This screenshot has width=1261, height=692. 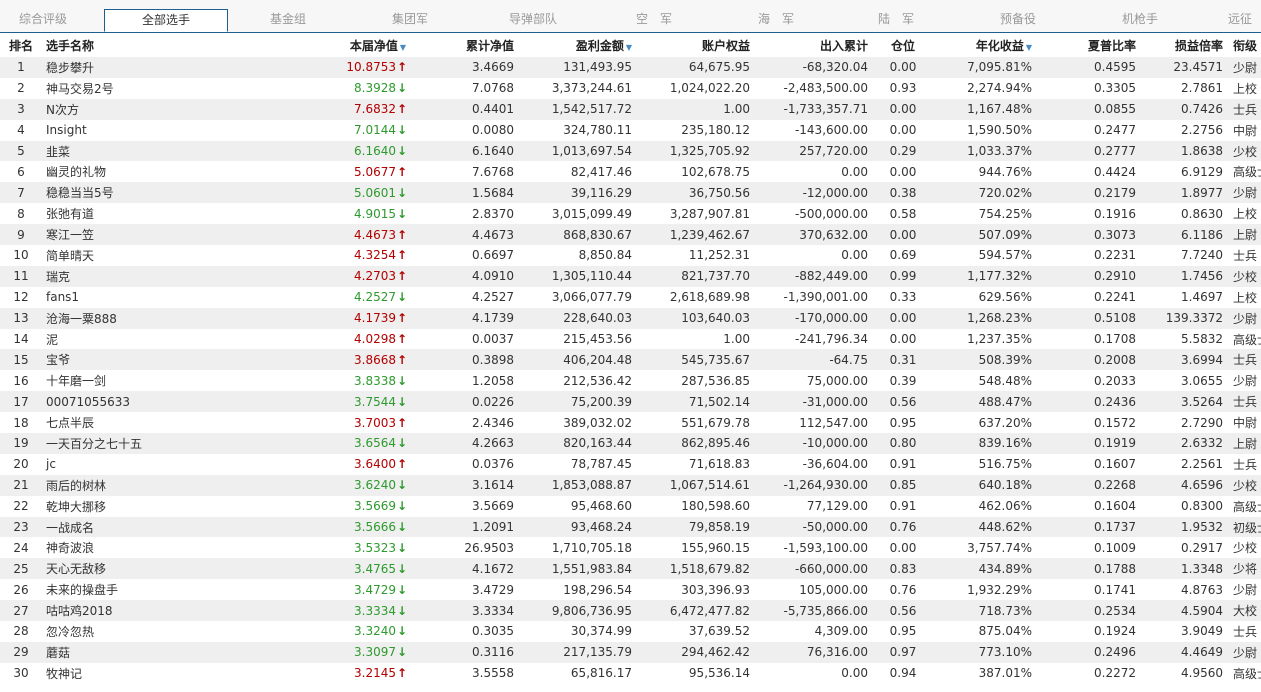 What do you see at coordinates (122, 130) in the screenshot?
I see `cell-name: Insight` at bounding box center [122, 130].